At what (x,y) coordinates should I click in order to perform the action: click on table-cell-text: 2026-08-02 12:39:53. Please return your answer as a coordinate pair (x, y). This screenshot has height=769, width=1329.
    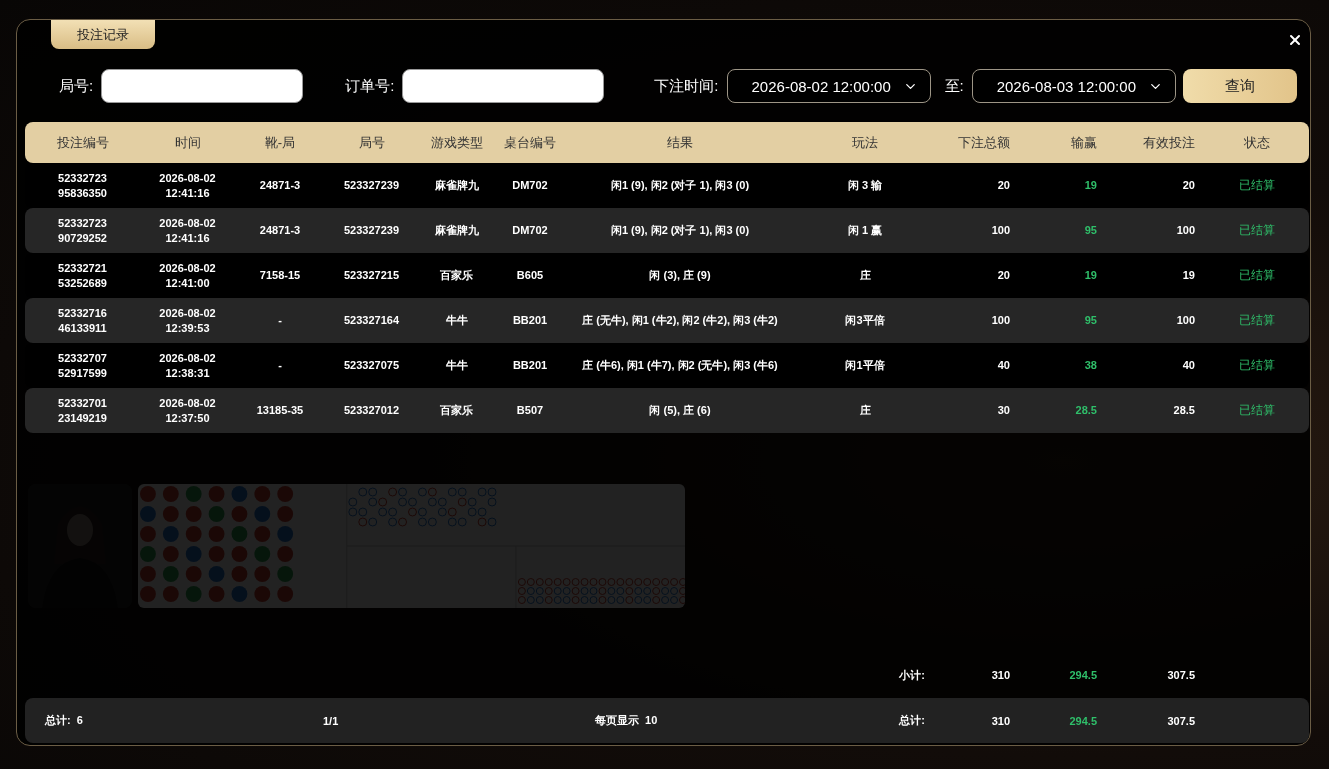
    Looking at the image, I should click on (187, 320).